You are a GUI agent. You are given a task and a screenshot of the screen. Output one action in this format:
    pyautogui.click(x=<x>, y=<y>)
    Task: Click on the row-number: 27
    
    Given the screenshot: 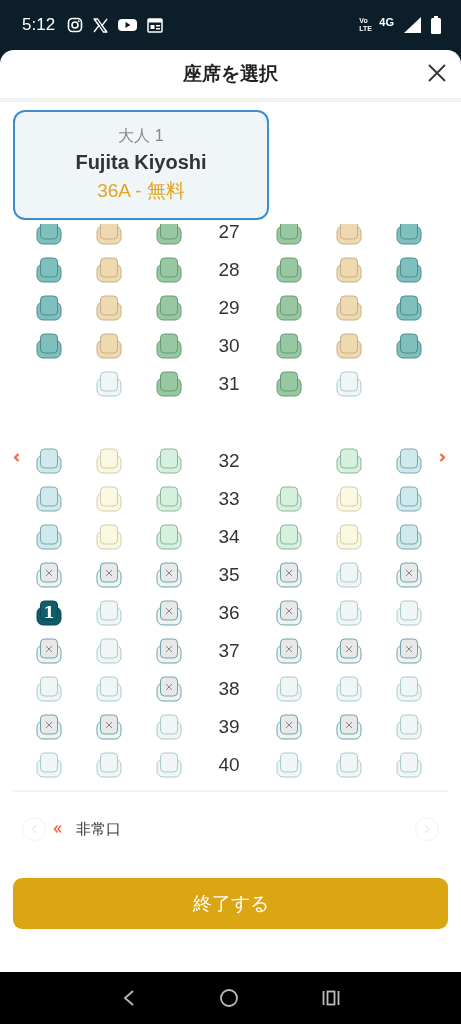 What is the action you would take?
    pyautogui.click(x=229, y=233)
    